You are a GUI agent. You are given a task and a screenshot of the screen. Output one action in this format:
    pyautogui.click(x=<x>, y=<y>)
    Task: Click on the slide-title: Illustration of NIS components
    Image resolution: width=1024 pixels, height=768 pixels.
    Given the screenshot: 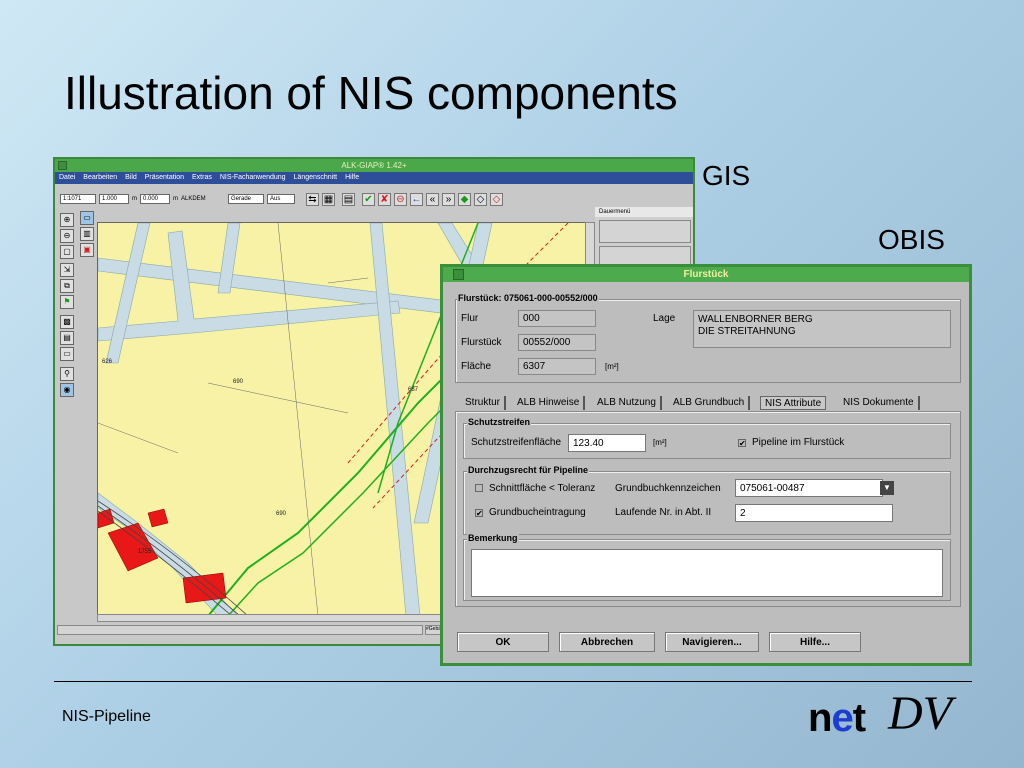 What is the action you would take?
    pyautogui.click(x=371, y=93)
    